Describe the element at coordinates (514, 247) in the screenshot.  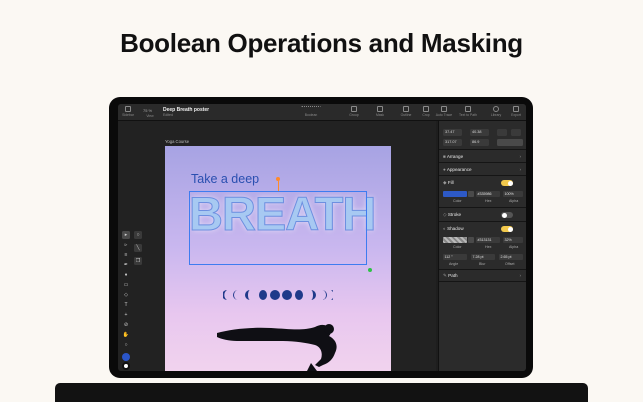
I see `shadow-alpha-label: Alpha` at that location.